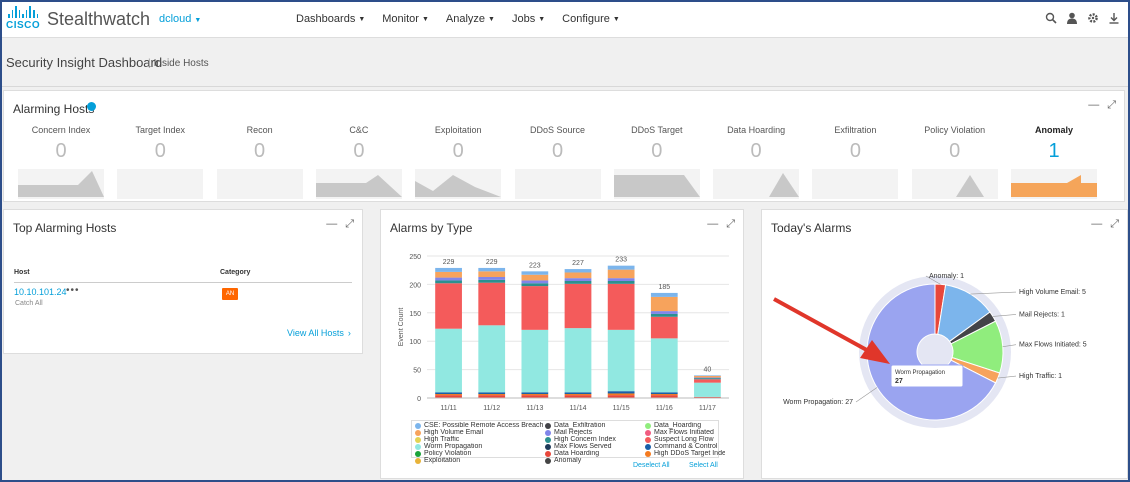 This screenshot has width=1130, height=482. I want to click on tile-policy-violation: Policy Violation 0, so click(954, 162).